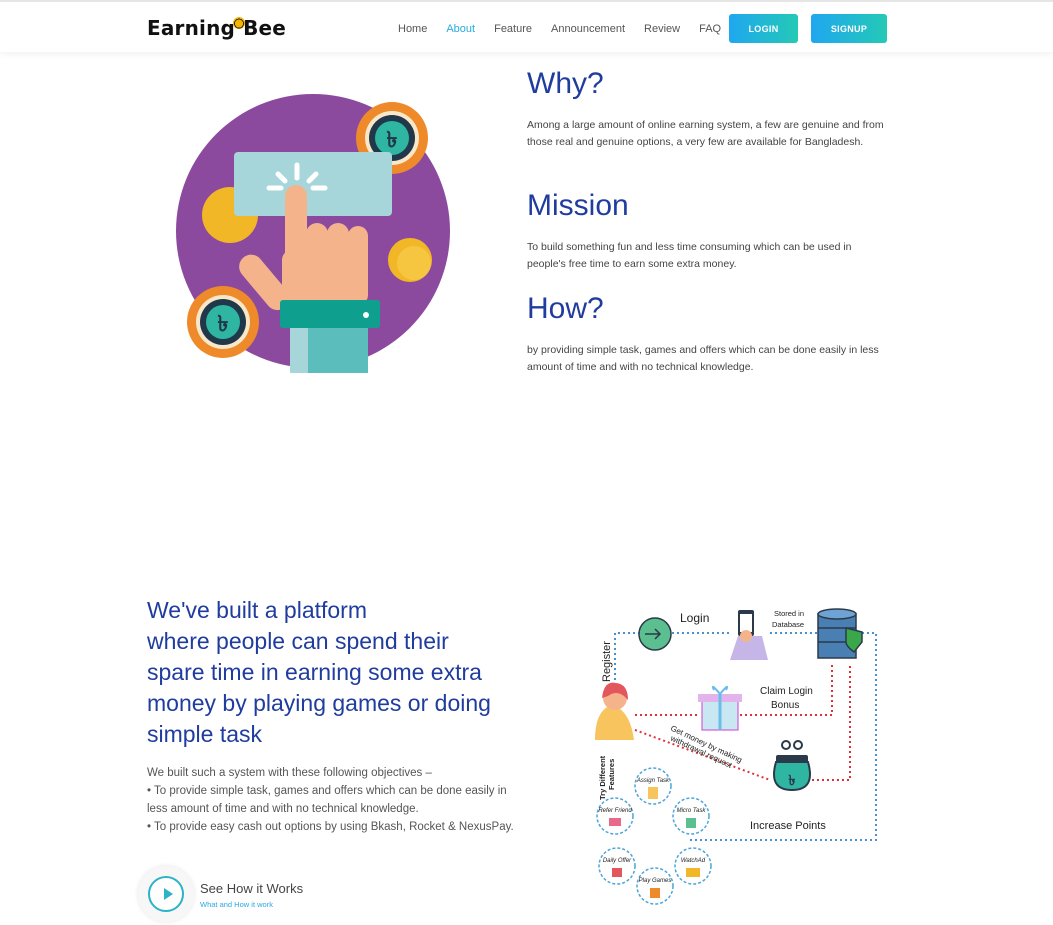  What do you see at coordinates (789, 613) in the screenshot?
I see `flow-stored-in: Stored in` at bounding box center [789, 613].